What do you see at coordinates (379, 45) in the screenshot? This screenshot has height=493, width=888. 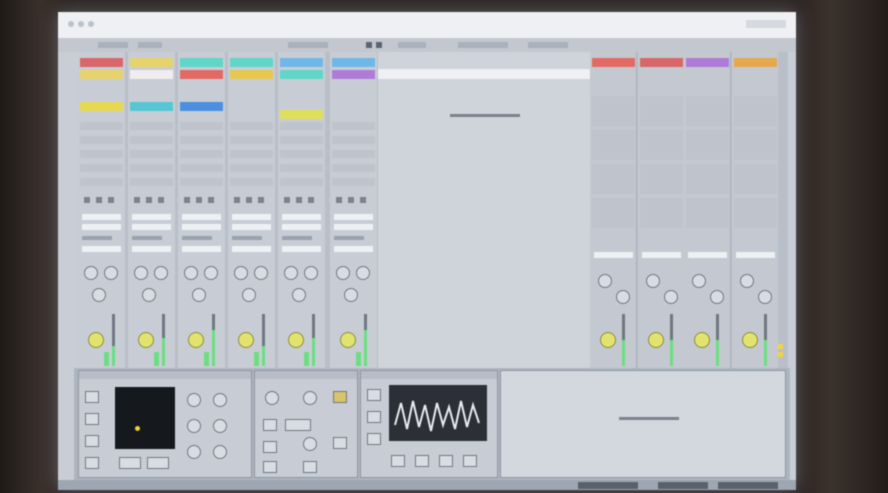 I see `stop-button` at bounding box center [379, 45].